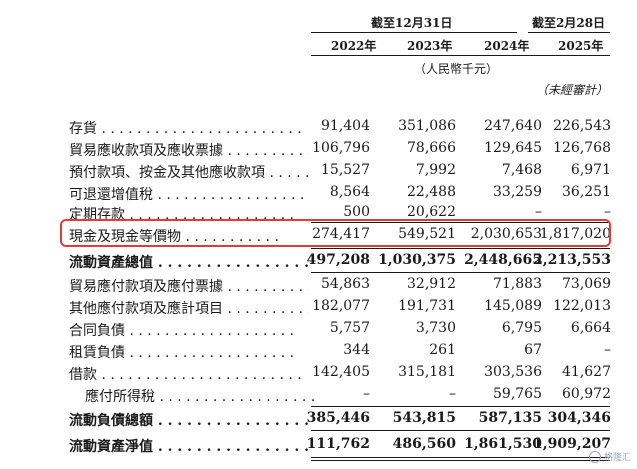 The width and height of the screenshot is (637, 469). I want to click on value-2022: –, so click(366, 394).